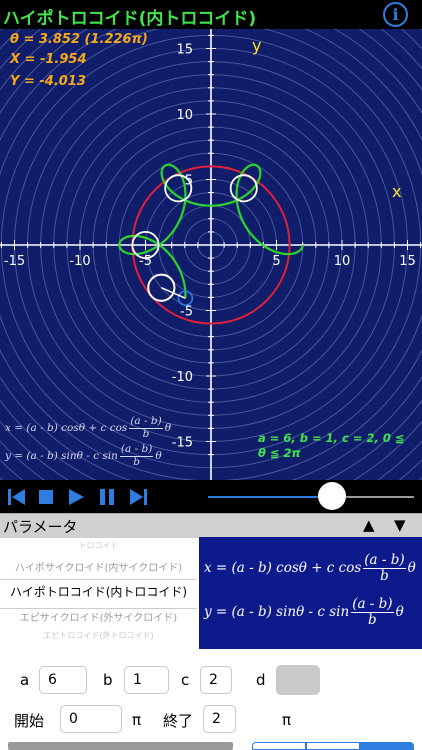  What do you see at coordinates (48, 81) in the screenshot?
I see `y-readout: Y = -4.013` at bounding box center [48, 81].